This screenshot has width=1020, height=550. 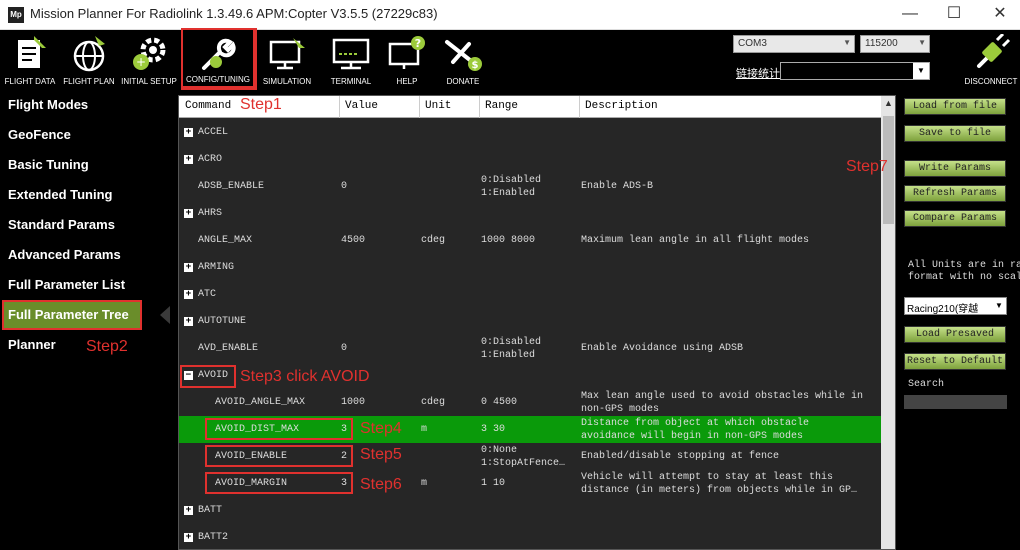 What do you see at coordinates (926, 384) in the screenshot?
I see `search-label: Search` at bounding box center [926, 384].